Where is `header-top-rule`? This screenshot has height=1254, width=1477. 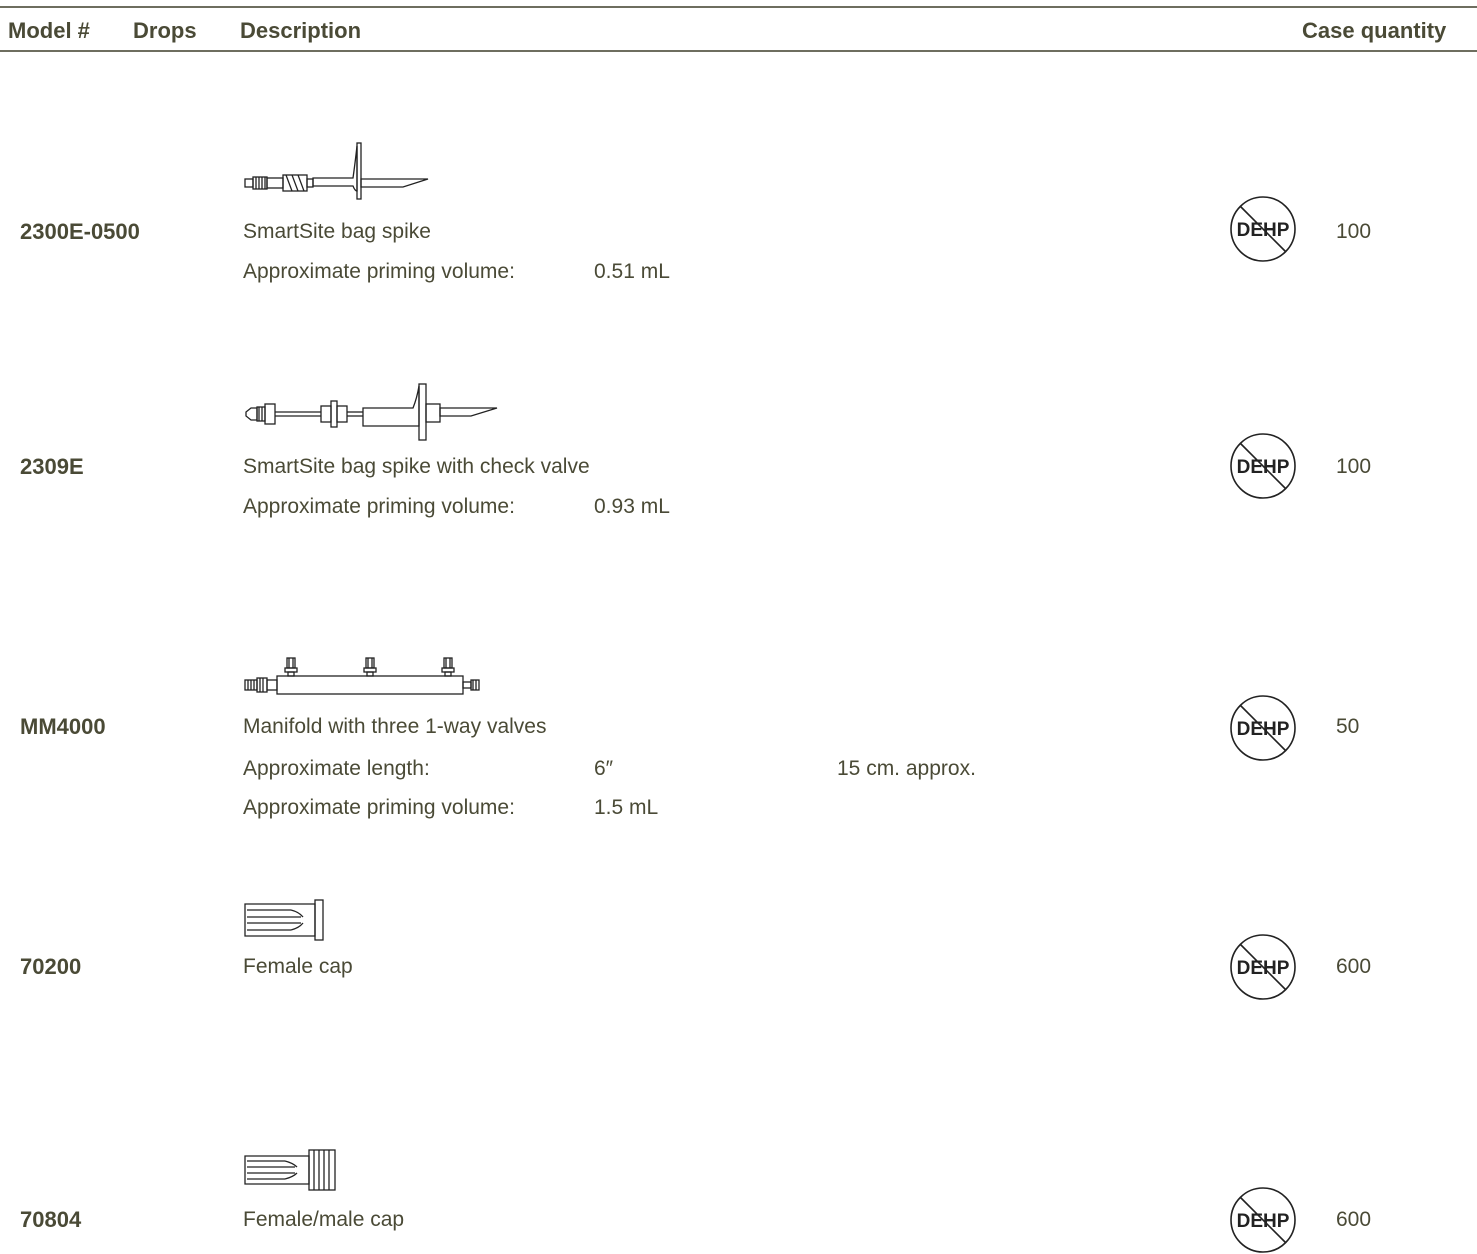 header-top-rule is located at coordinates (738, 7).